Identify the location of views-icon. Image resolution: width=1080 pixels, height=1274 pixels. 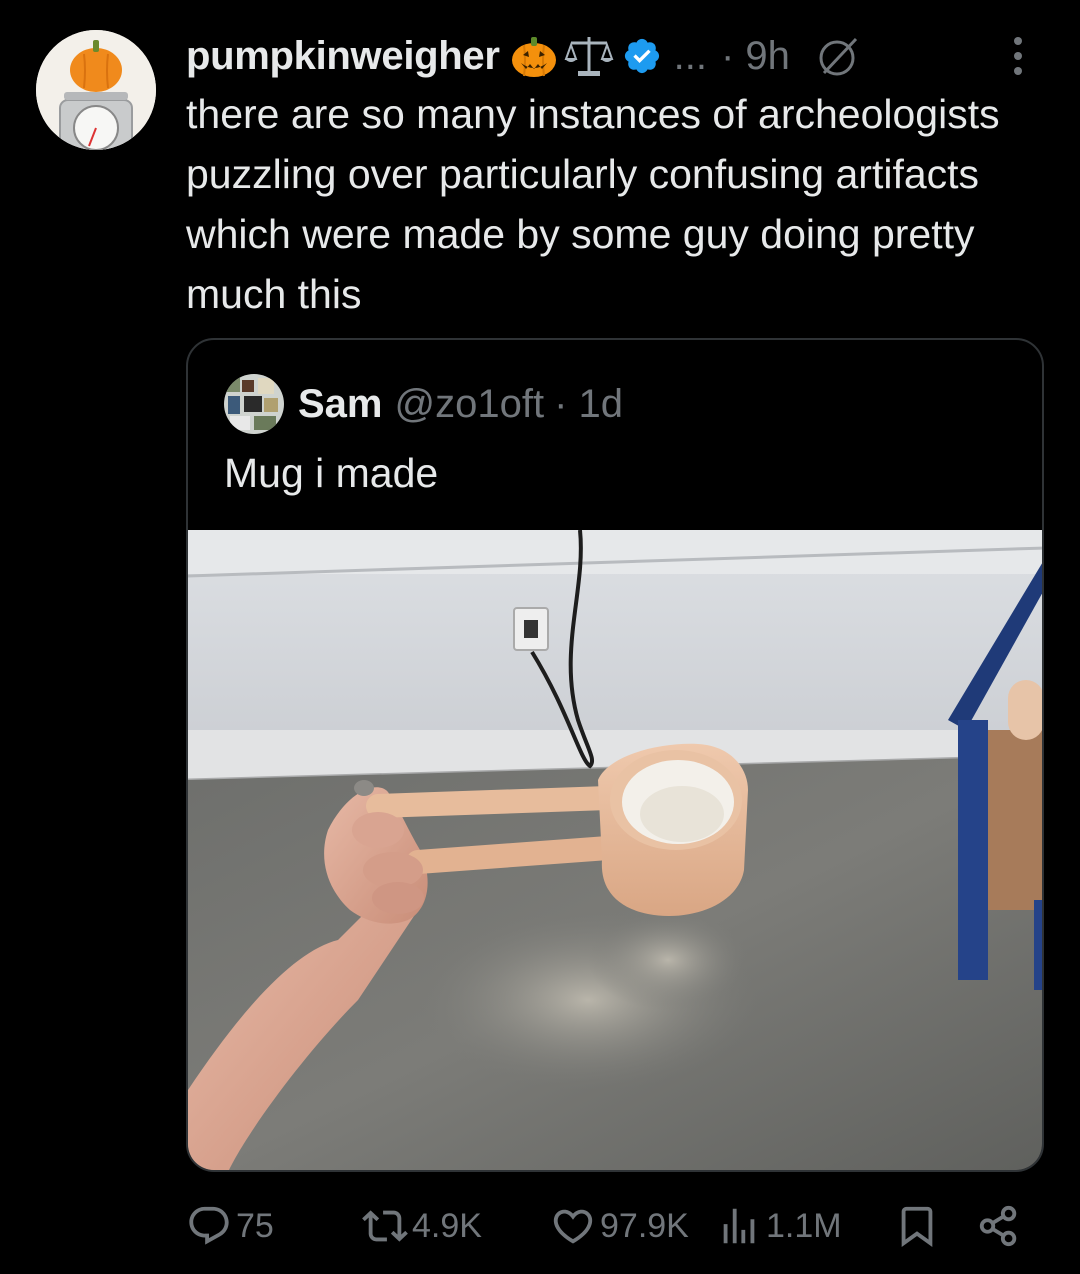
(739, 1226).